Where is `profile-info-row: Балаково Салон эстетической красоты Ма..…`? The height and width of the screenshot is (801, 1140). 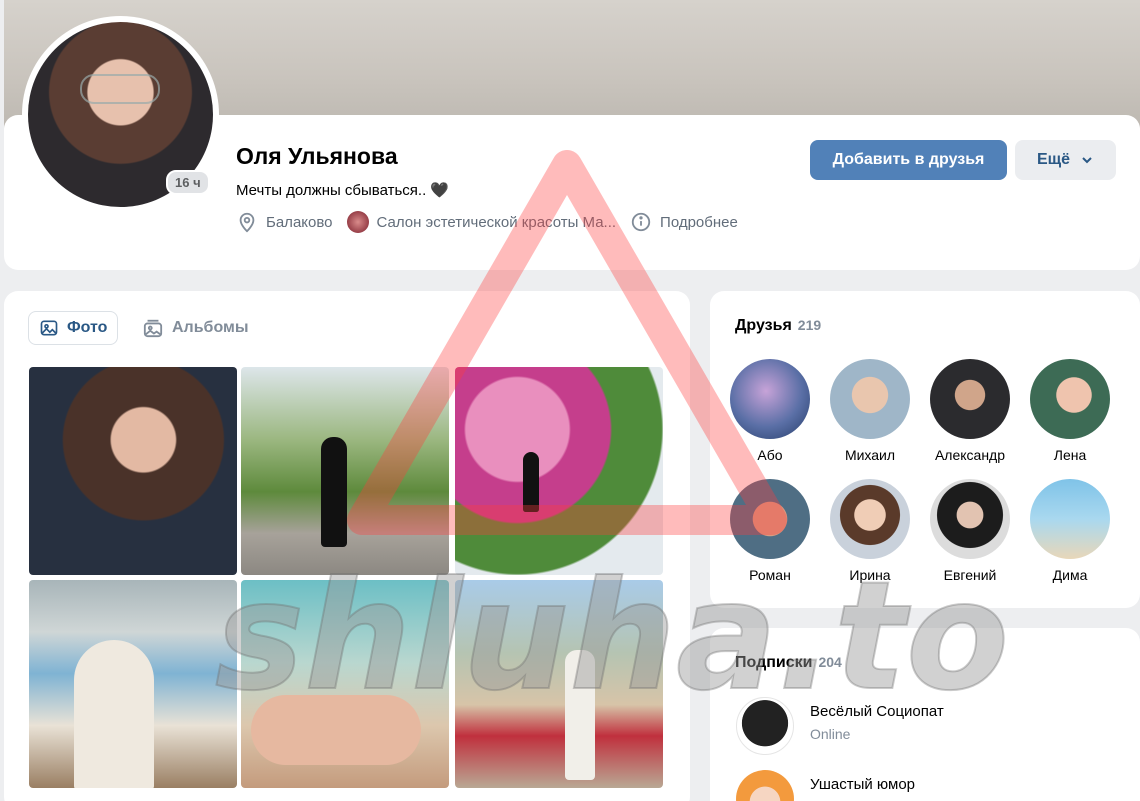 profile-info-row: Балаково Салон эстетической красоты Ма..… is located at coordinates (494, 222).